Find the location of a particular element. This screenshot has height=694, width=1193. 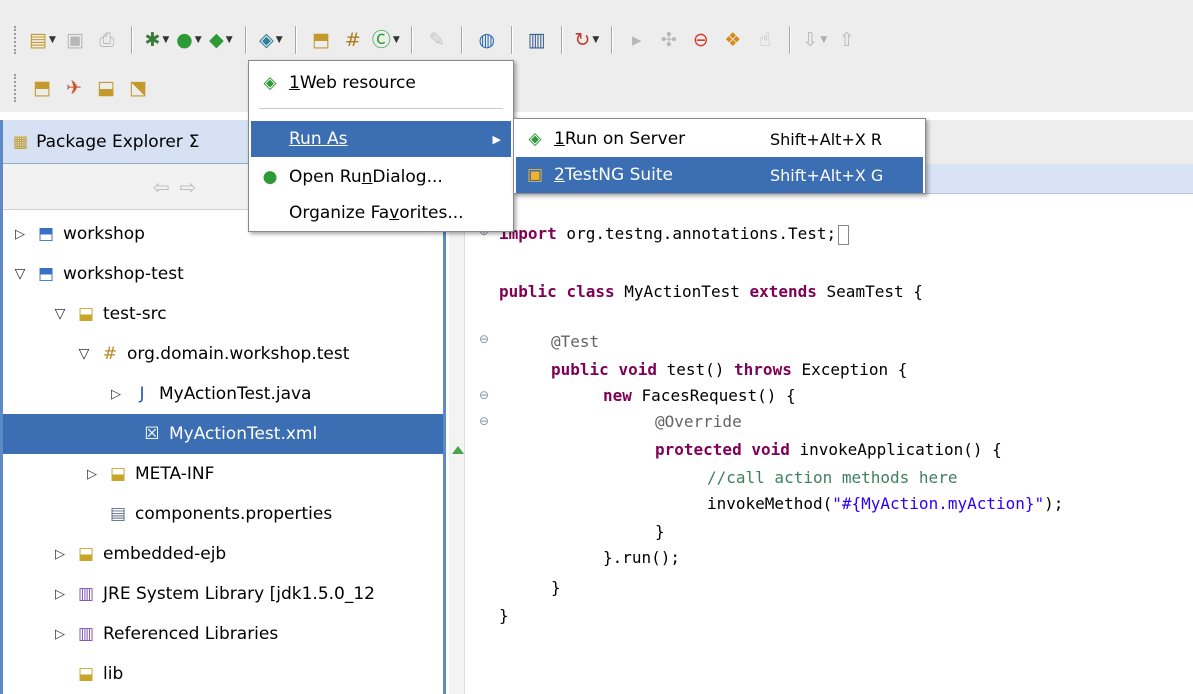

open-task-button: ▥ is located at coordinates (537, 40).